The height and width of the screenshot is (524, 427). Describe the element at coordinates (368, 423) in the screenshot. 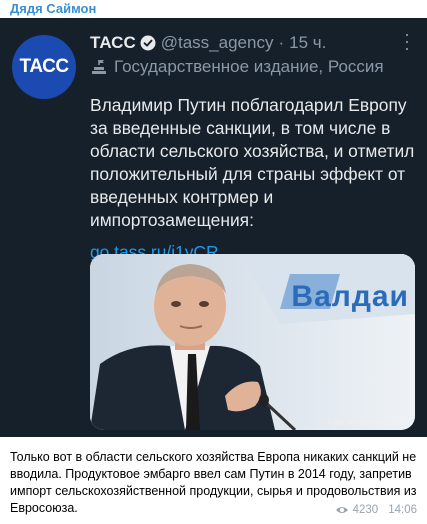

I see `photo-watermark: © Дмитрий Феоктистов/ТАСС` at that location.